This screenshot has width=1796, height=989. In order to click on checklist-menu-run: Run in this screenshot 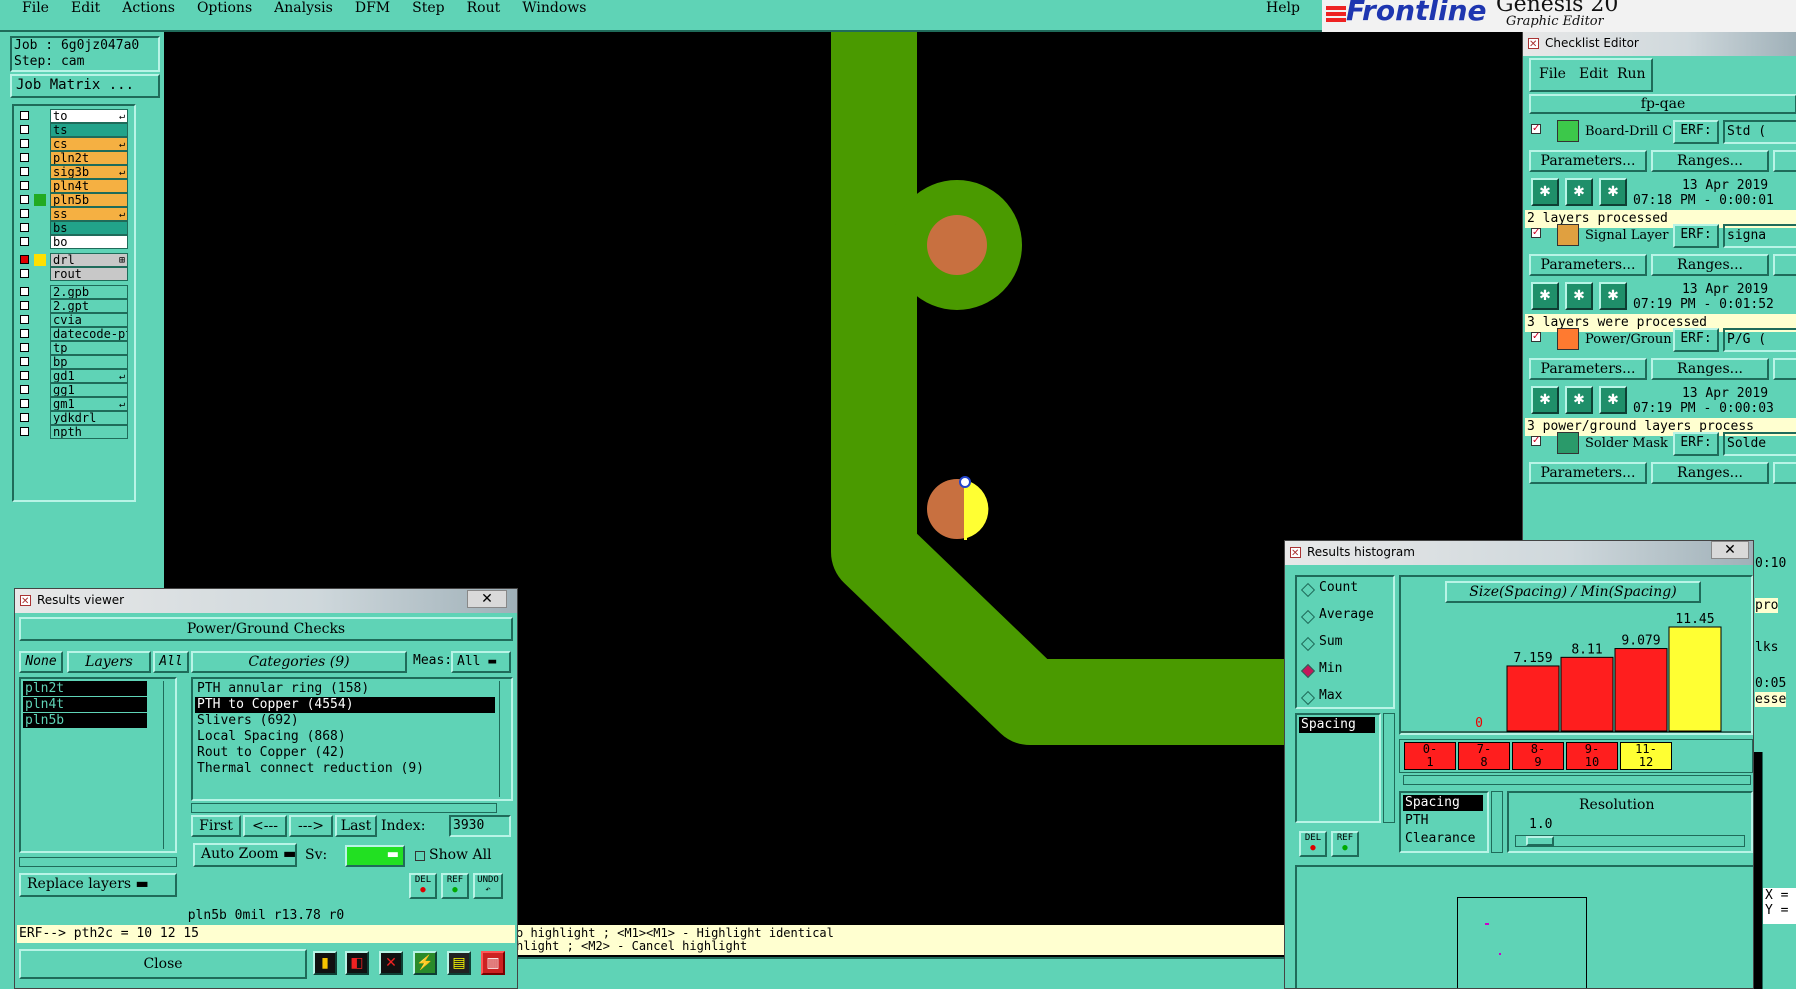, I will do `click(1631, 74)`.